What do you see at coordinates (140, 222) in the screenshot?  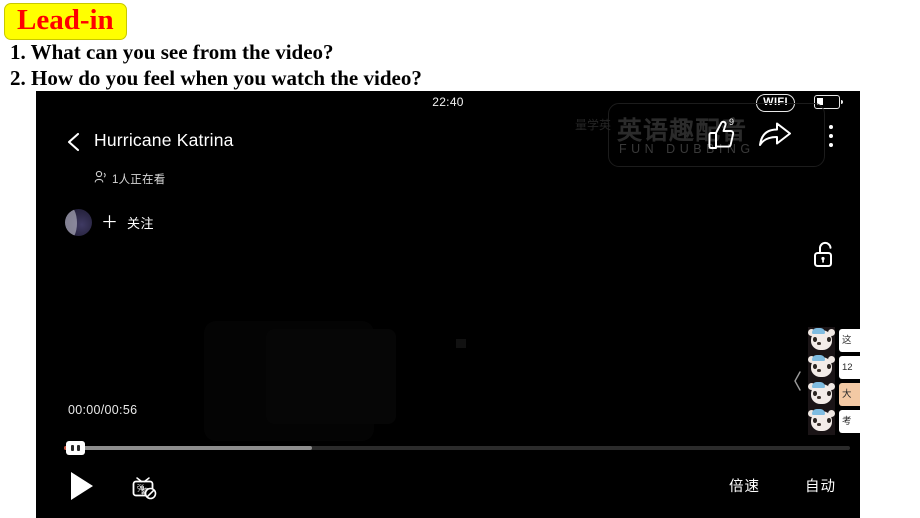 I see `follow-button-label: 关注` at bounding box center [140, 222].